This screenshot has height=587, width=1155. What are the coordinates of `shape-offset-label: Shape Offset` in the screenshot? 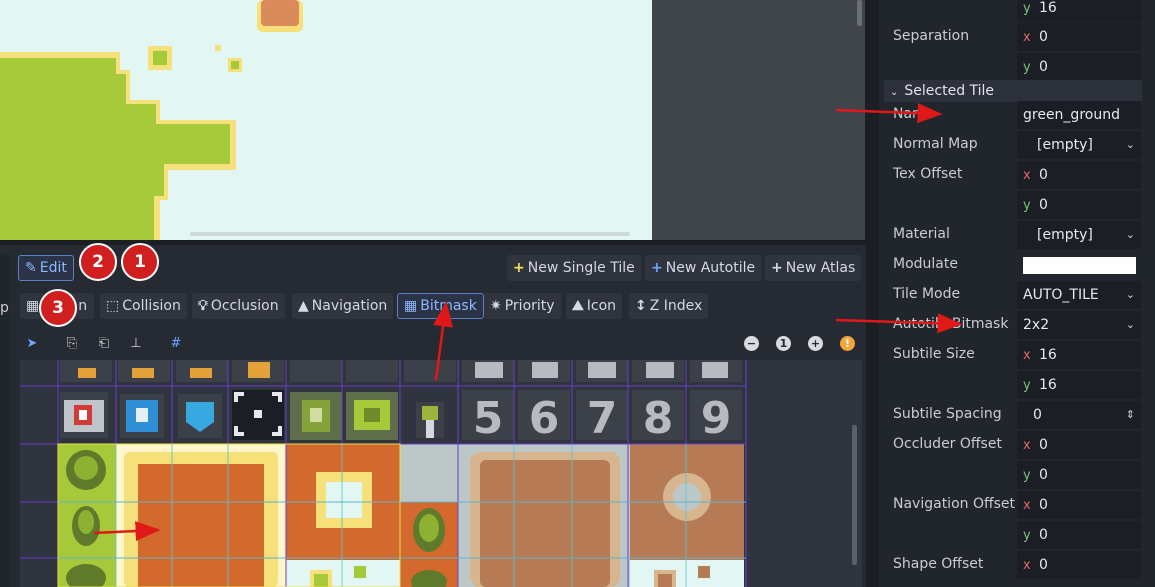 It's located at (938, 564).